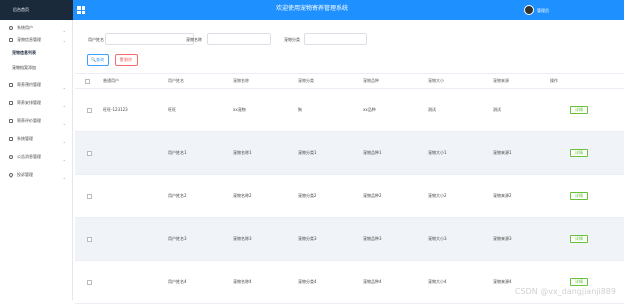 This screenshot has width=624, height=304. What do you see at coordinates (349, 110) in the screenshot?
I see `table-row: 旺旺-123123 旺旺 xx宠物 狗 xx品种 测试 测试 详情` at bounding box center [349, 110].